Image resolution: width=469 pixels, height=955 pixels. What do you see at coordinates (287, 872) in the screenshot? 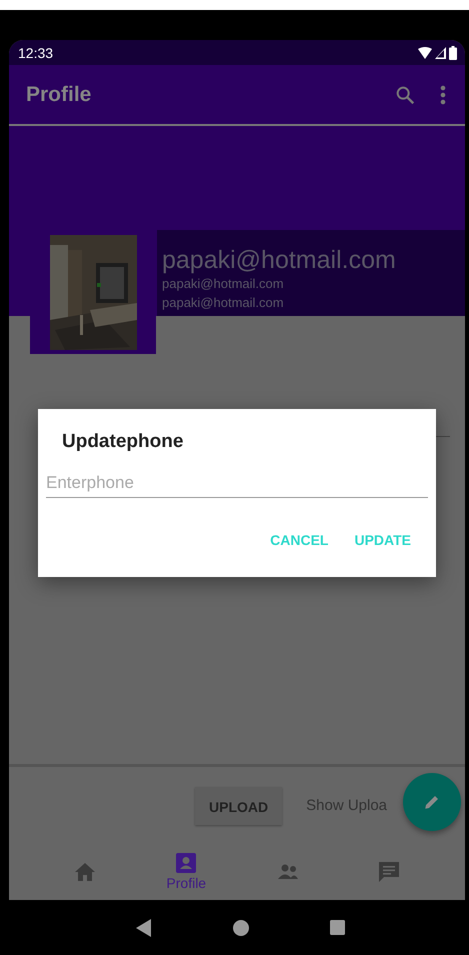
I see `people-icon` at bounding box center [287, 872].